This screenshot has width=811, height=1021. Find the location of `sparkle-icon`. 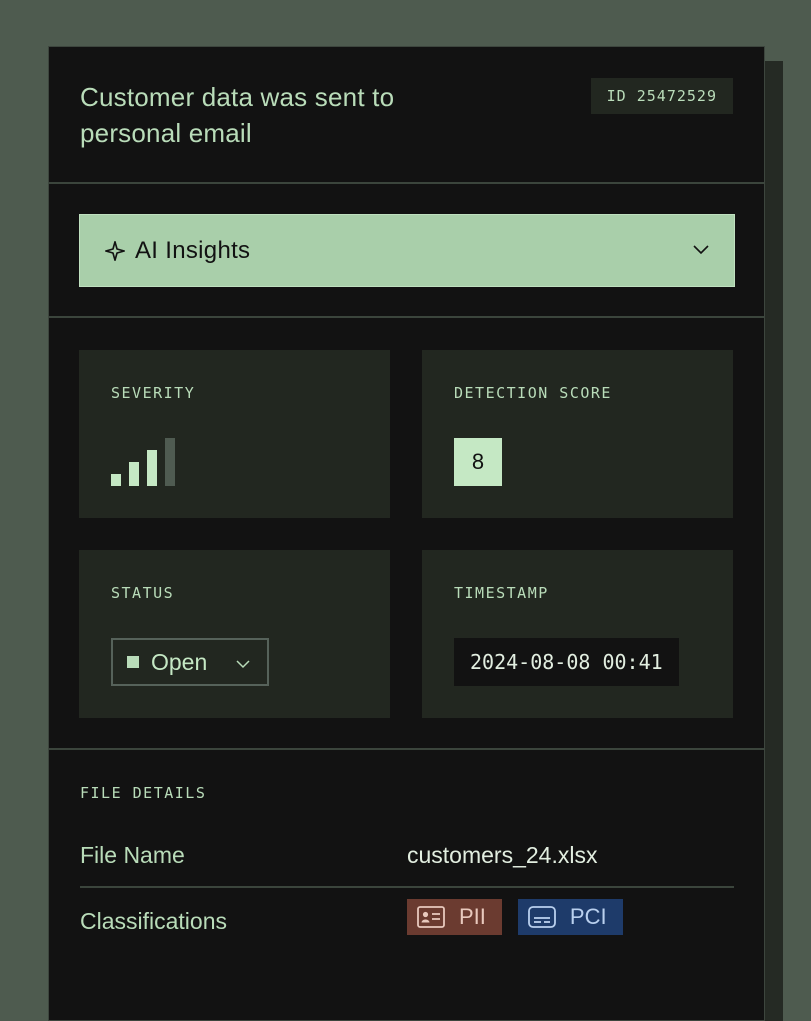

sparkle-icon is located at coordinates (115, 250).